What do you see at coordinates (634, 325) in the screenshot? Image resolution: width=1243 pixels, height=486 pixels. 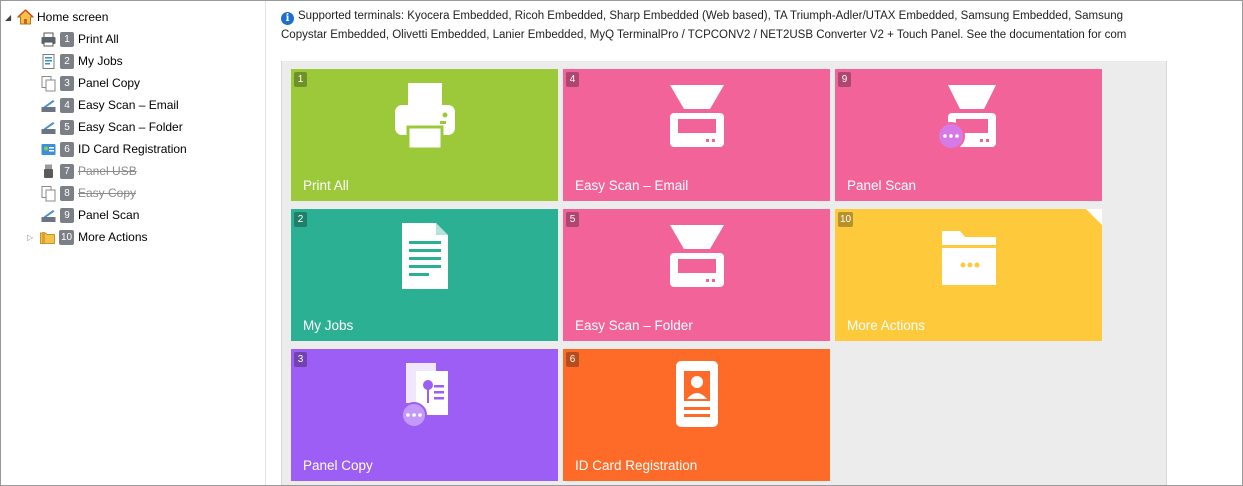 I see `tile-label: Easy Scan – Folder` at bounding box center [634, 325].